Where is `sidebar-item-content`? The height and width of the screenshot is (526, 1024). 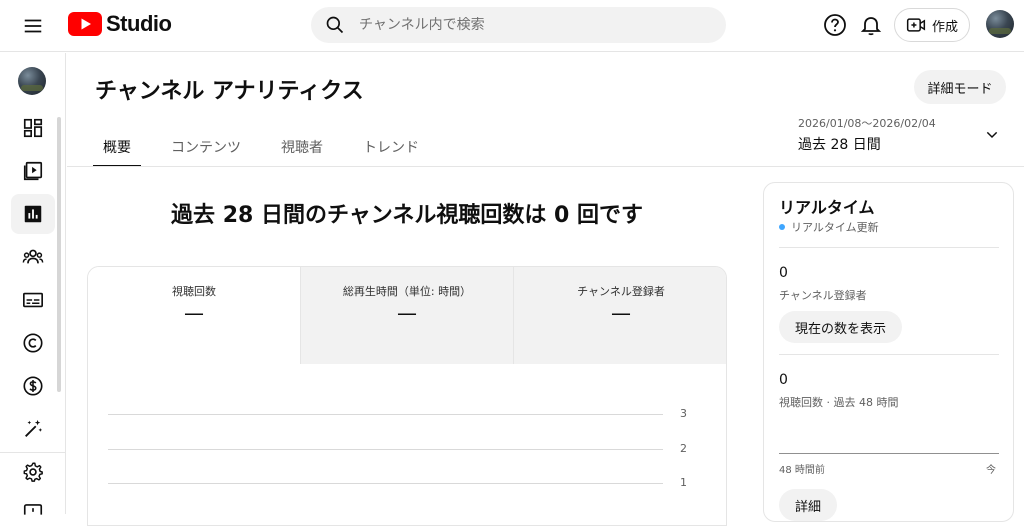 sidebar-item-content is located at coordinates (33, 171).